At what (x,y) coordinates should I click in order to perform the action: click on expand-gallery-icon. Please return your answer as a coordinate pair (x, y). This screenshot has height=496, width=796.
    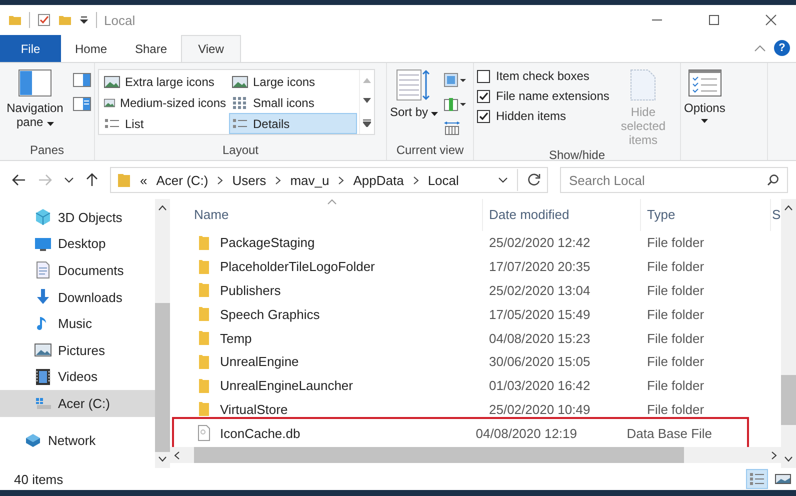
    Looking at the image, I should click on (367, 122).